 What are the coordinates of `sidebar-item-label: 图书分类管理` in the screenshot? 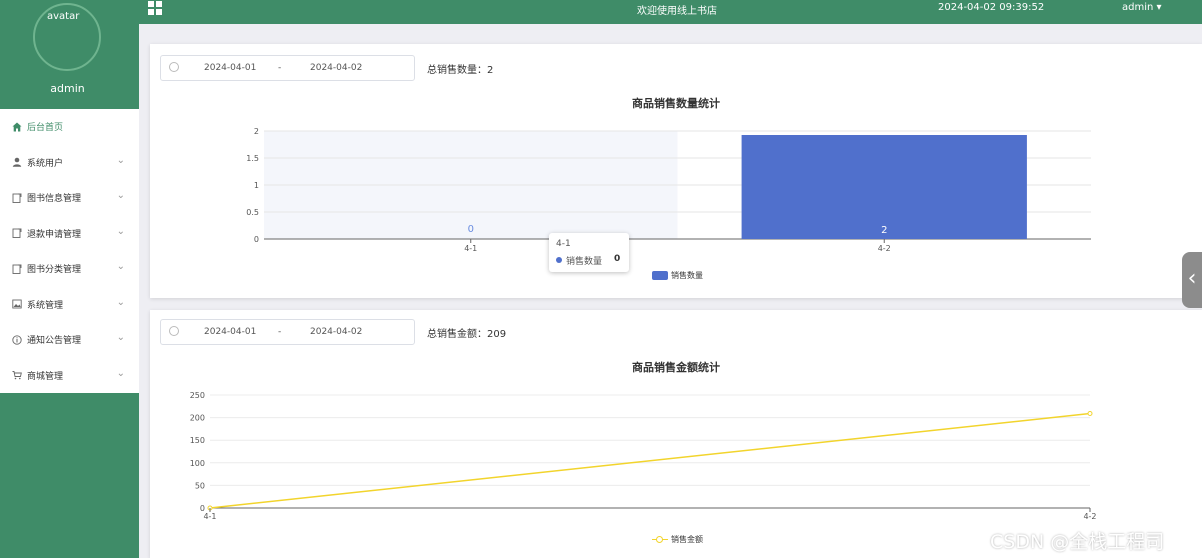 It's located at (54, 270).